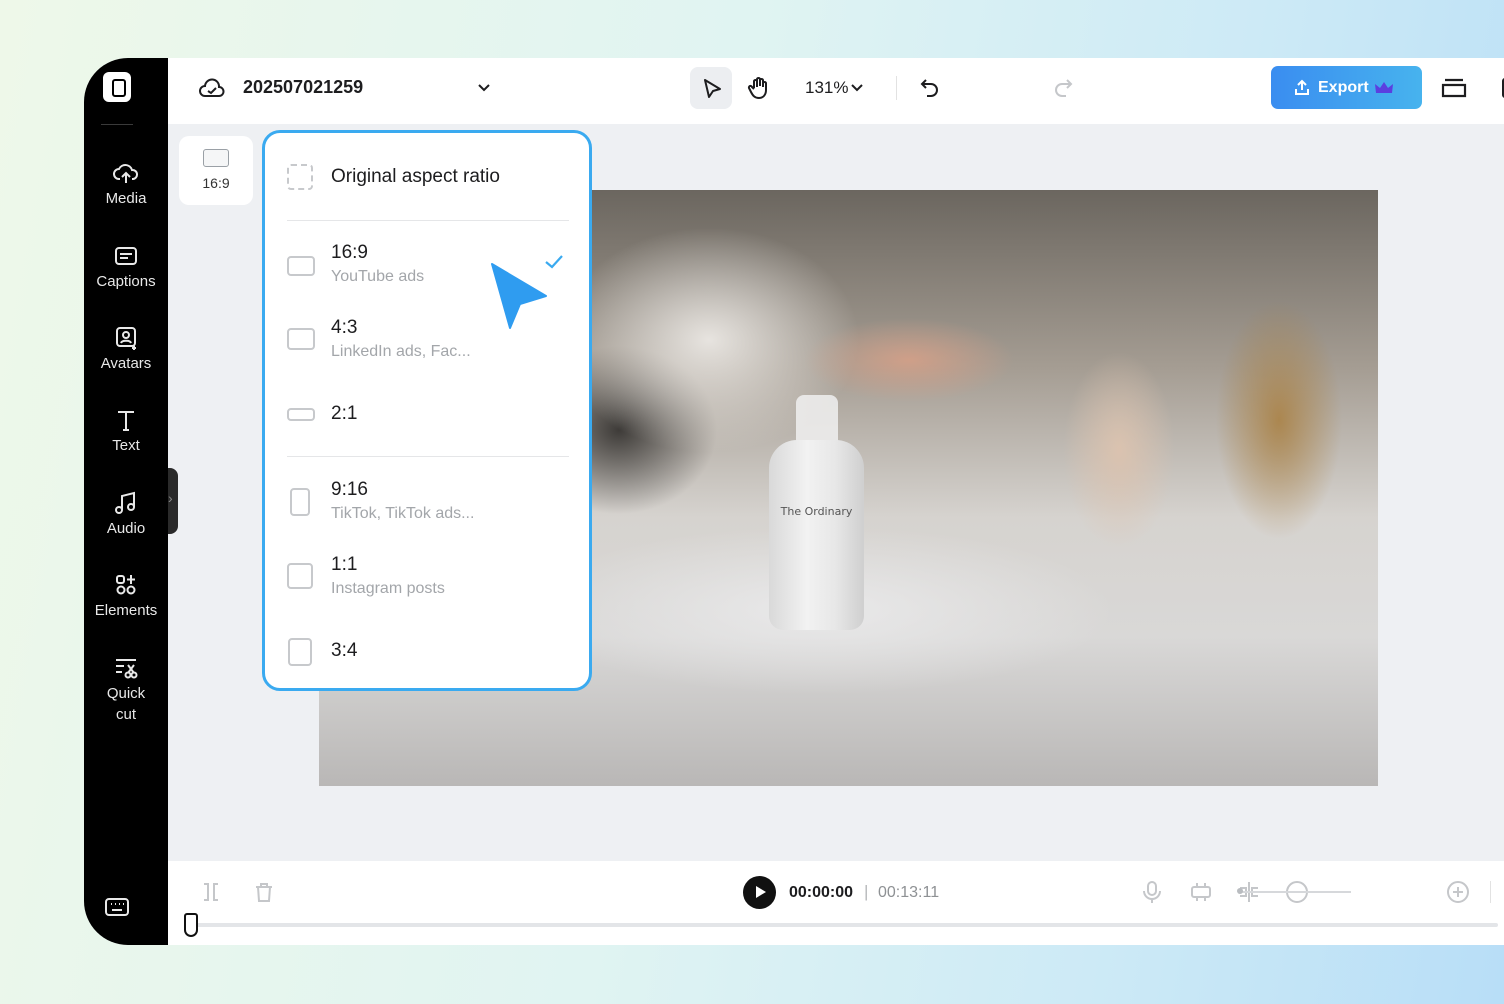 The image size is (1504, 1004). I want to click on menu-item-1-1: 1:1 Instagram posts, so click(427, 578).